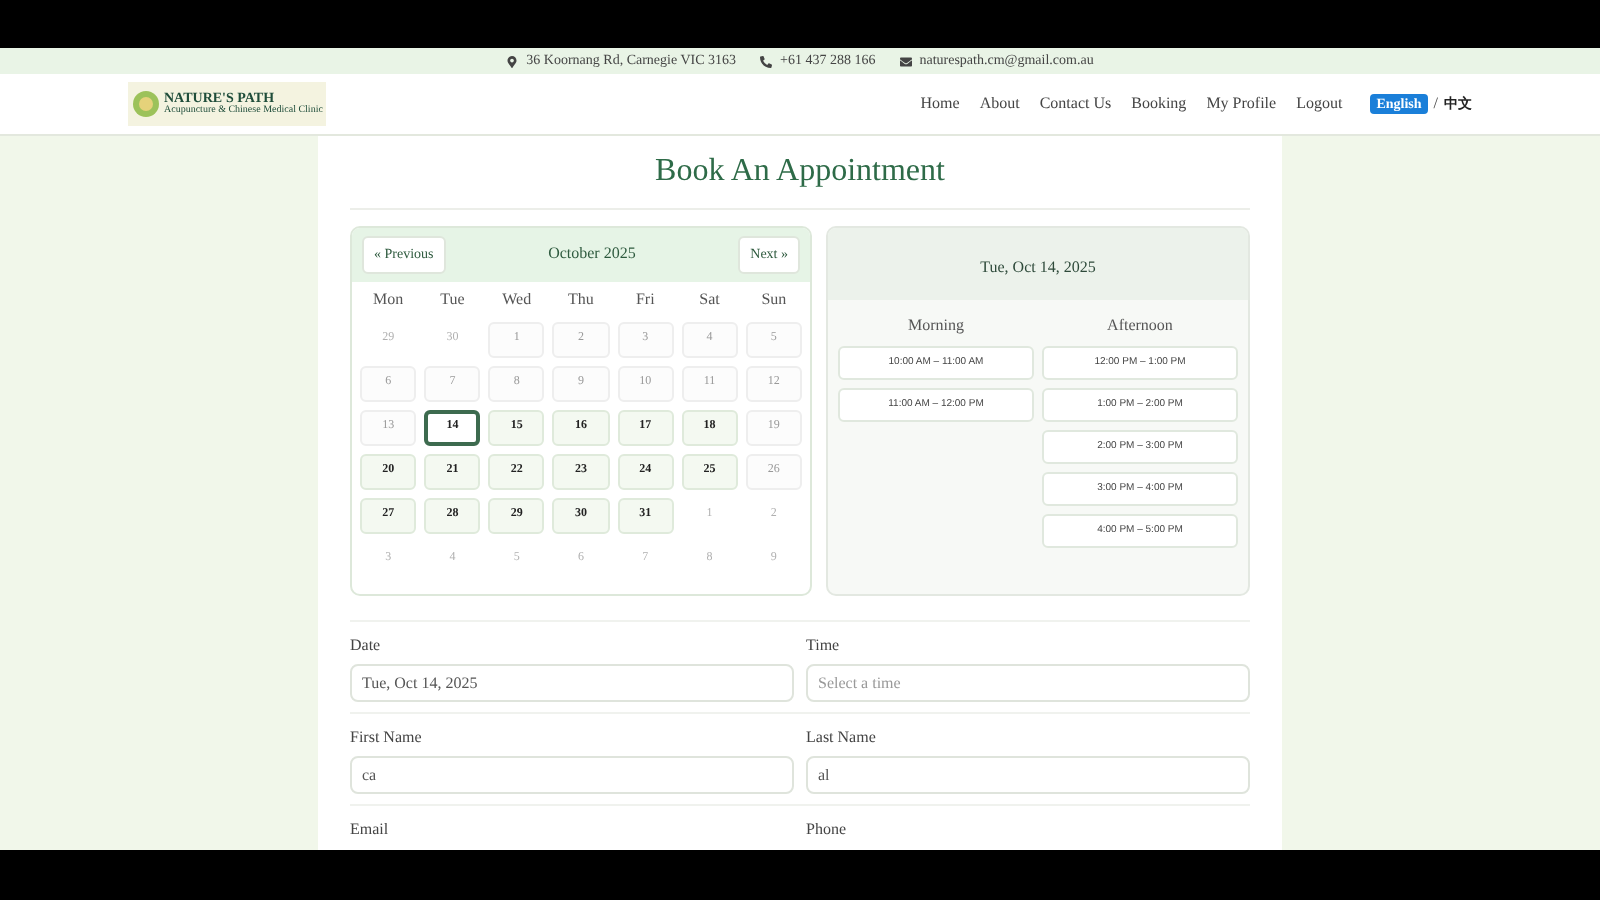  I want to click on field-label: Phone, so click(827, 830).